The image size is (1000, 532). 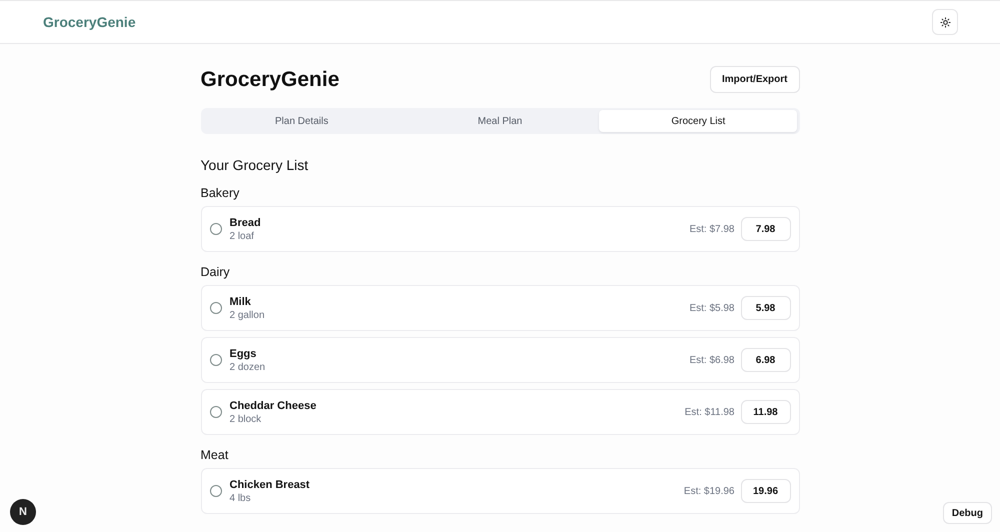 I want to click on theme-toggle-button, so click(x=945, y=22).